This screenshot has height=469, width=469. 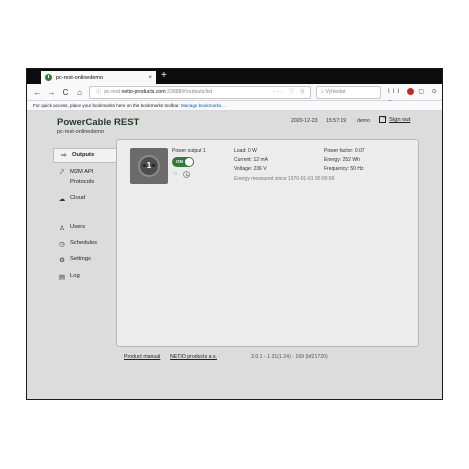 What do you see at coordinates (79, 92) in the screenshot?
I see `home-icon: ⌂` at bounding box center [79, 92].